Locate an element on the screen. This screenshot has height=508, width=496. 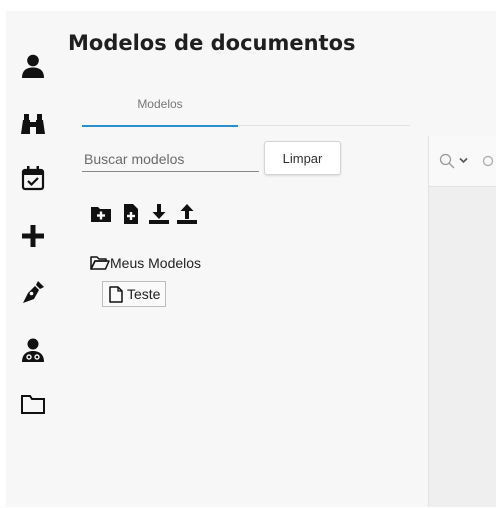
user-doctor-icon is located at coordinates (33, 350).